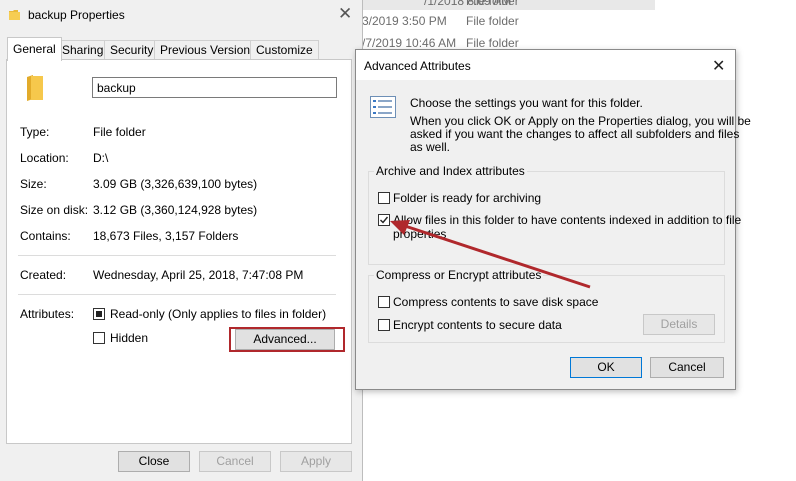 Image resolution: width=796 pixels, height=481 pixels. What do you see at coordinates (404, 21) in the screenshot?
I see `bg-row-date-2: 3/2019 3:50 PM` at bounding box center [404, 21].